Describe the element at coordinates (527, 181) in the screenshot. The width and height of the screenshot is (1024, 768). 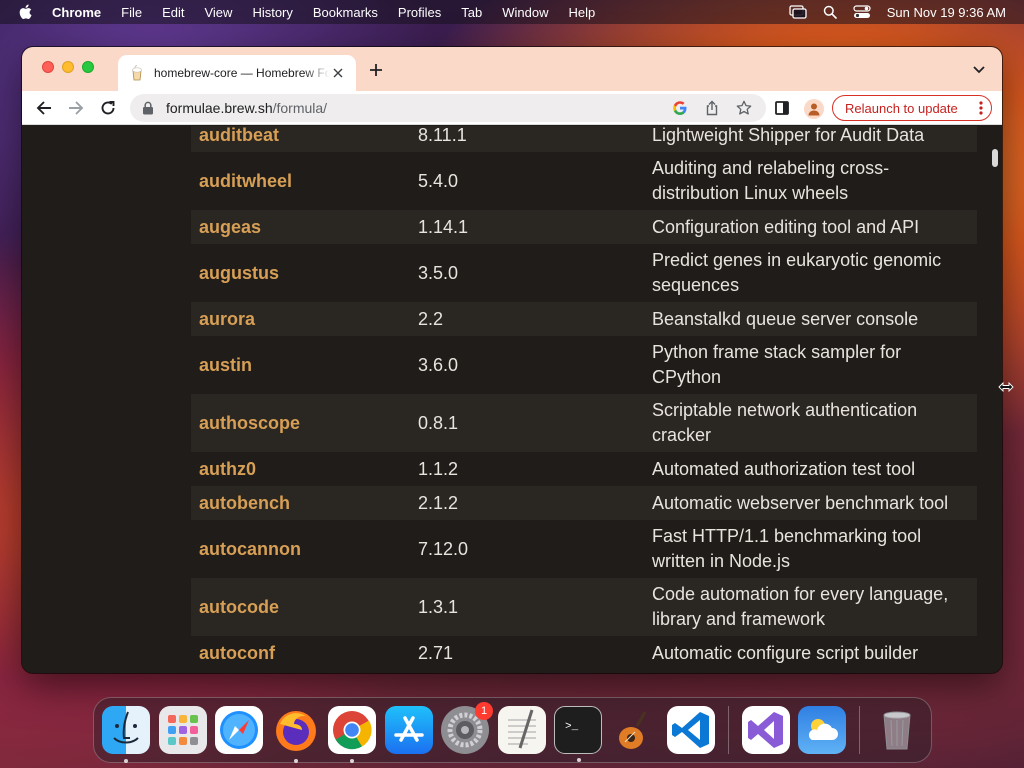
I see `formula-version: 5.4.0` at that location.